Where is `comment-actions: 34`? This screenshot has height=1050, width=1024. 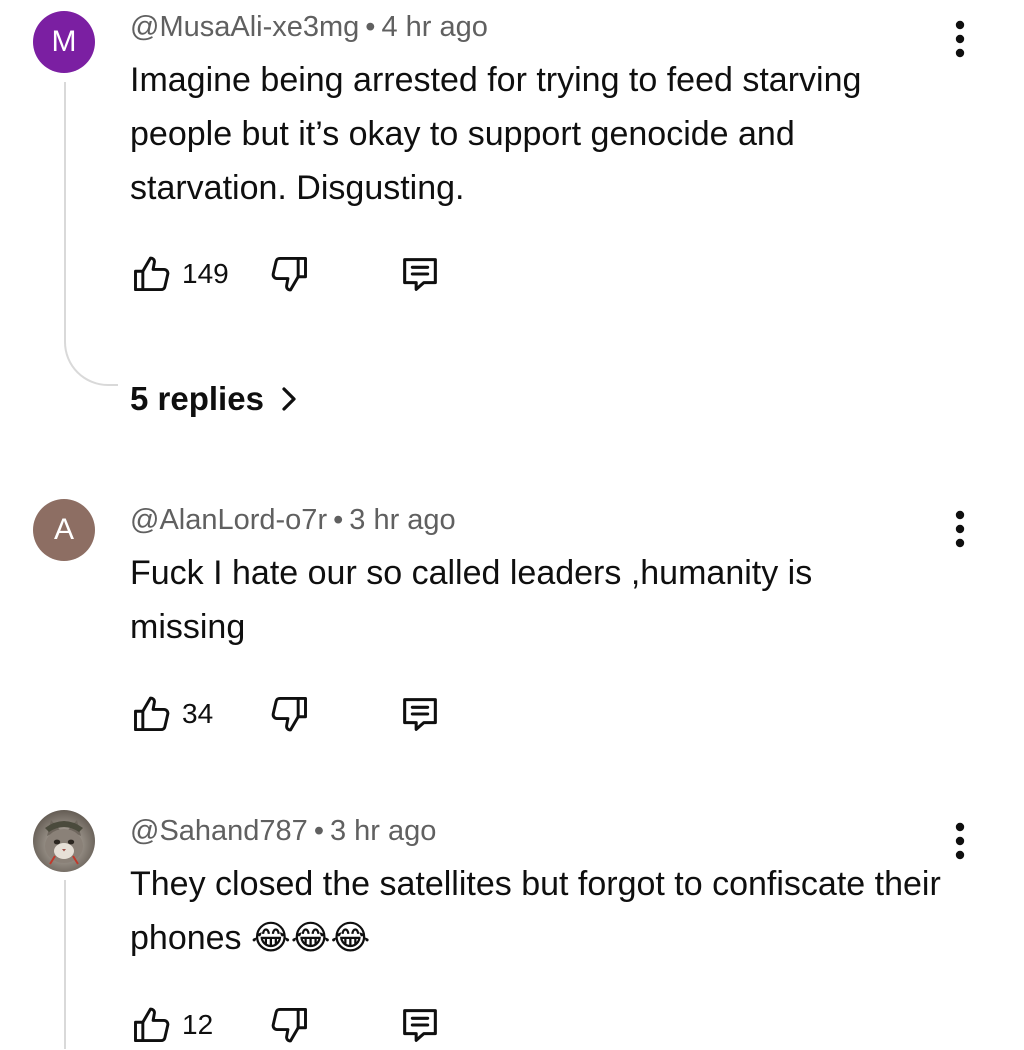 comment-actions: 34 is located at coordinates (286, 714).